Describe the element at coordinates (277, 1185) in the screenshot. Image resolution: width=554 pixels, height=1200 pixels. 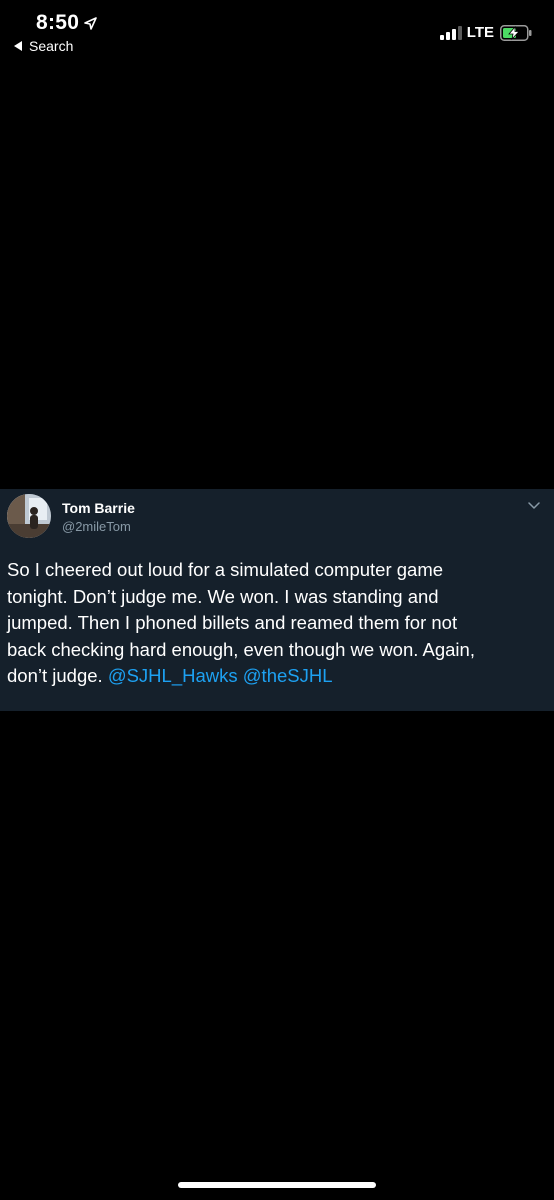
I see `home-indicator` at that location.